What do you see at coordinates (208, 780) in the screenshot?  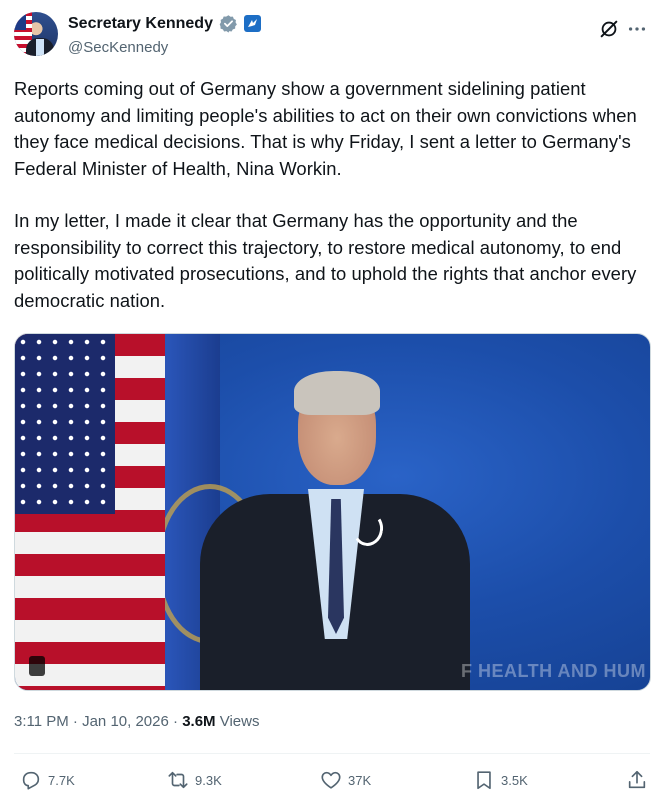 I see `repost-count: 9.3K` at bounding box center [208, 780].